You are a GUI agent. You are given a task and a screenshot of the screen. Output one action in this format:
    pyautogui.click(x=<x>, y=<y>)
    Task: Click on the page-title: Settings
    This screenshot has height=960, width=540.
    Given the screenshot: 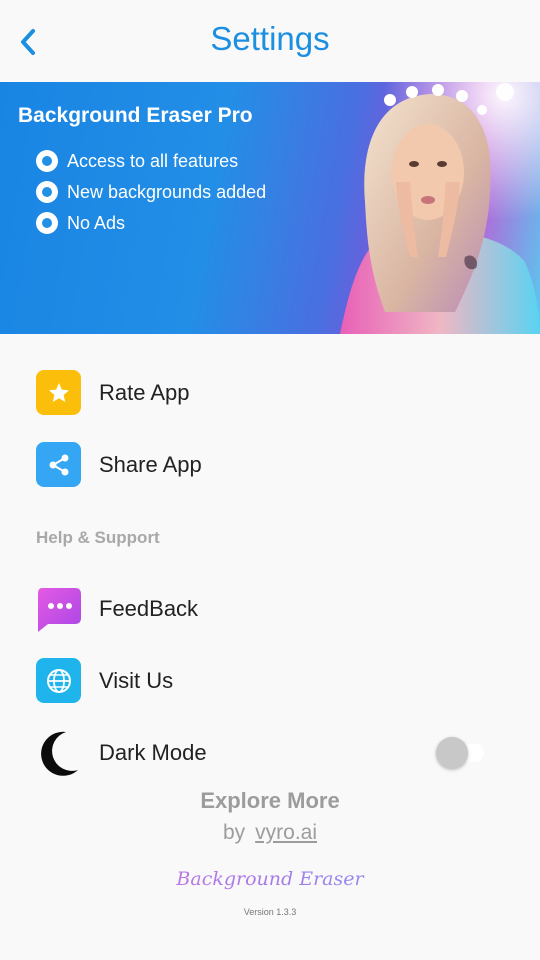 What is the action you would take?
    pyautogui.click(x=270, y=38)
    